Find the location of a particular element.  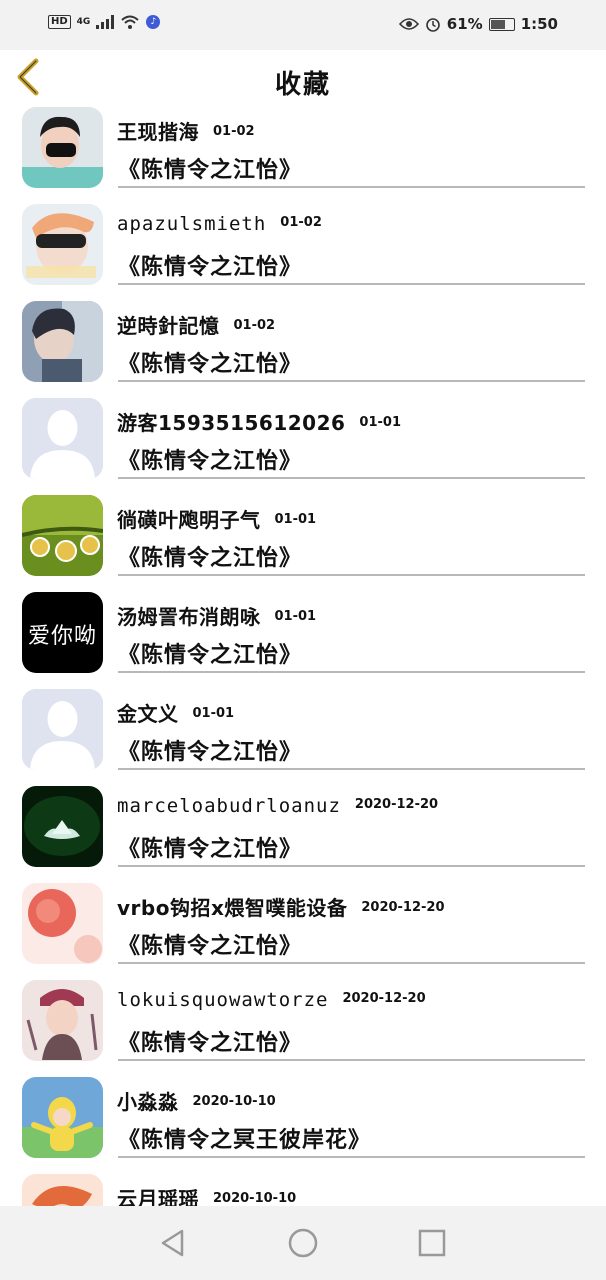

item-name: 汤姆詈布消朗咏 01-01 is located at coordinates (216, 615).